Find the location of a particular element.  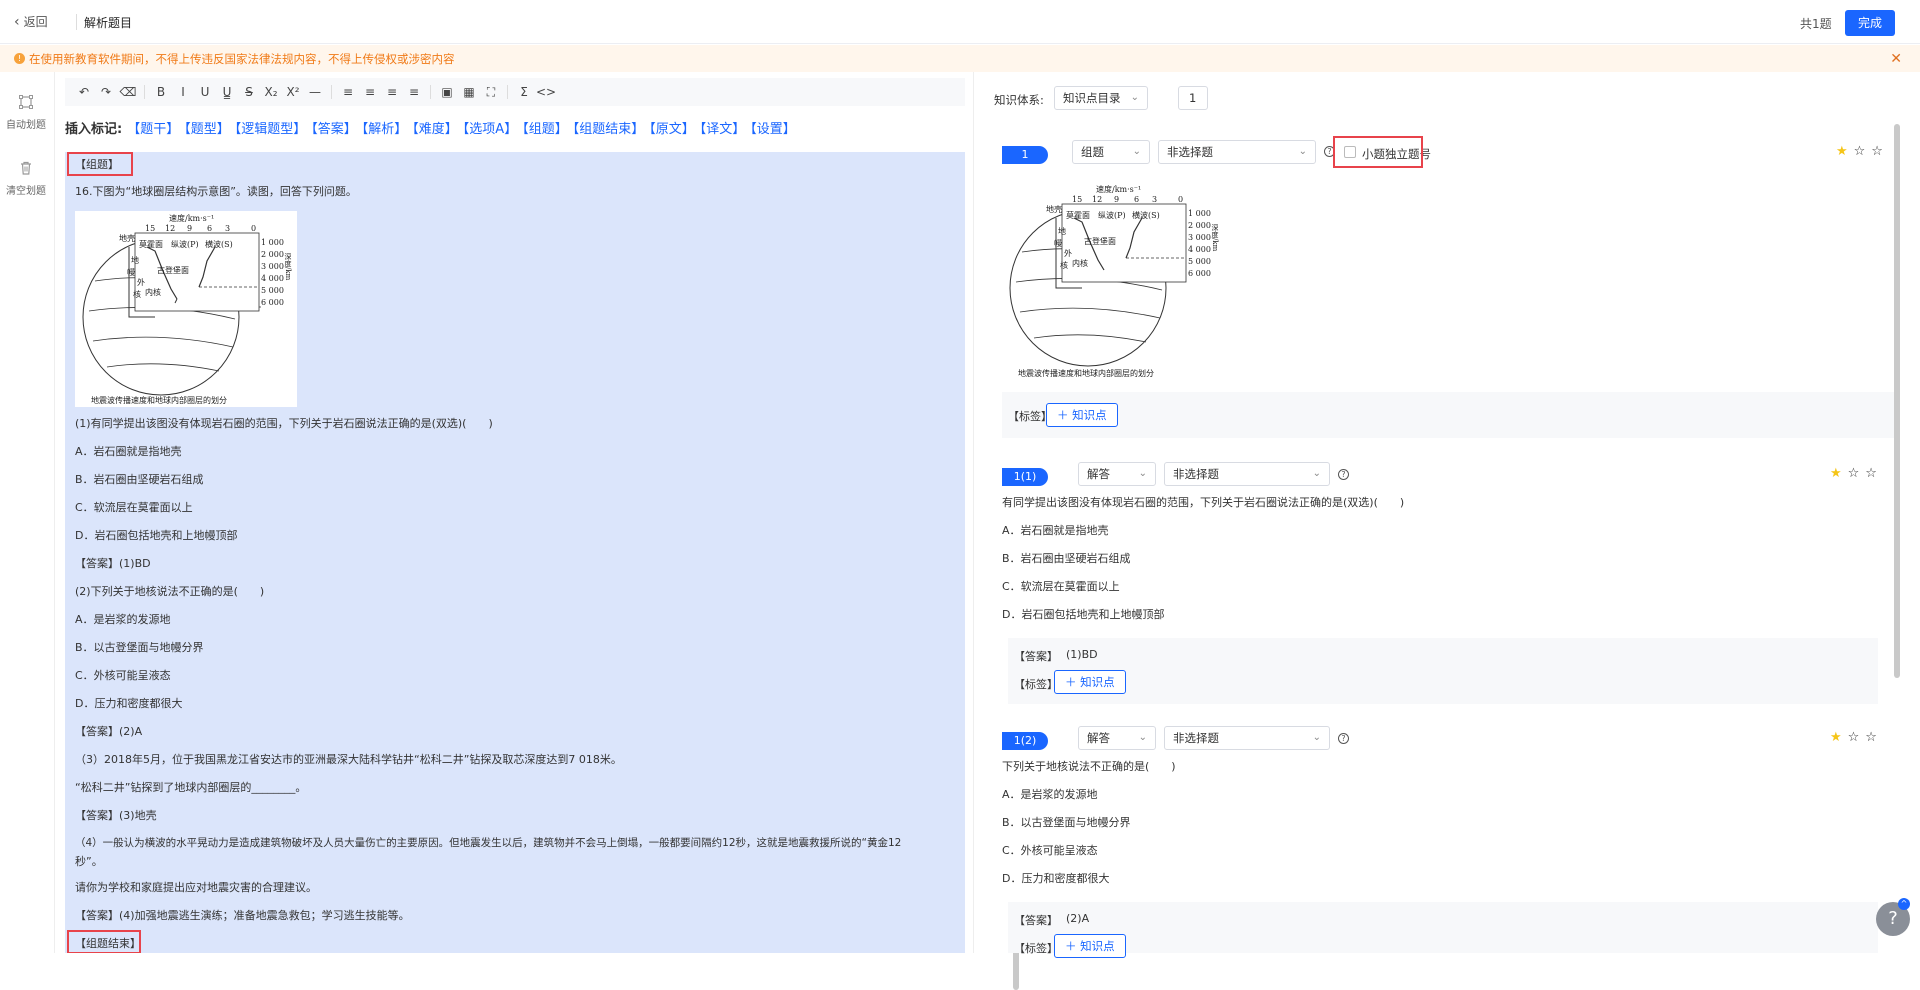

align-left-icon: ≡ is located at coordinates (348, 92).